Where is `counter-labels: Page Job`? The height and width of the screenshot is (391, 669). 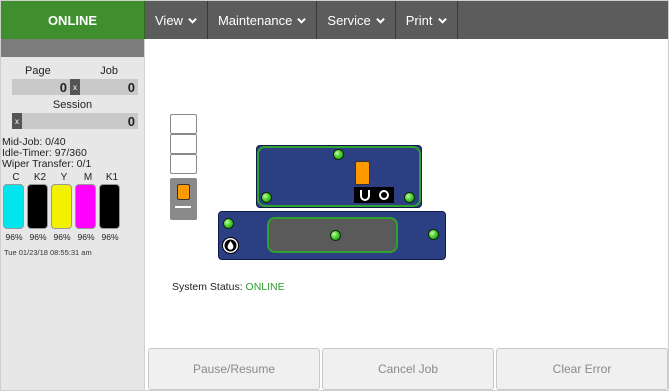 counter-labels: Page Job is located at coordinates (72, 67).